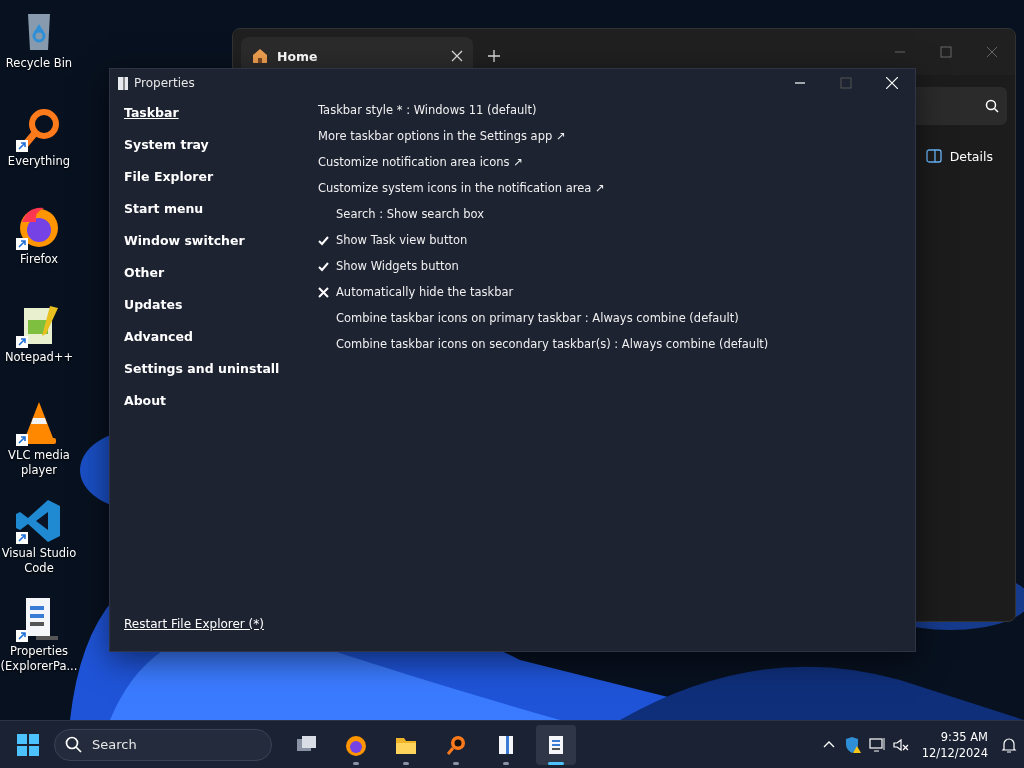 The image size is (1024, 768). What do you see at coordinates (151, 121) in the screenshot?
I see `sidebar-item: Taskbar` at bounding box center [151, 121].